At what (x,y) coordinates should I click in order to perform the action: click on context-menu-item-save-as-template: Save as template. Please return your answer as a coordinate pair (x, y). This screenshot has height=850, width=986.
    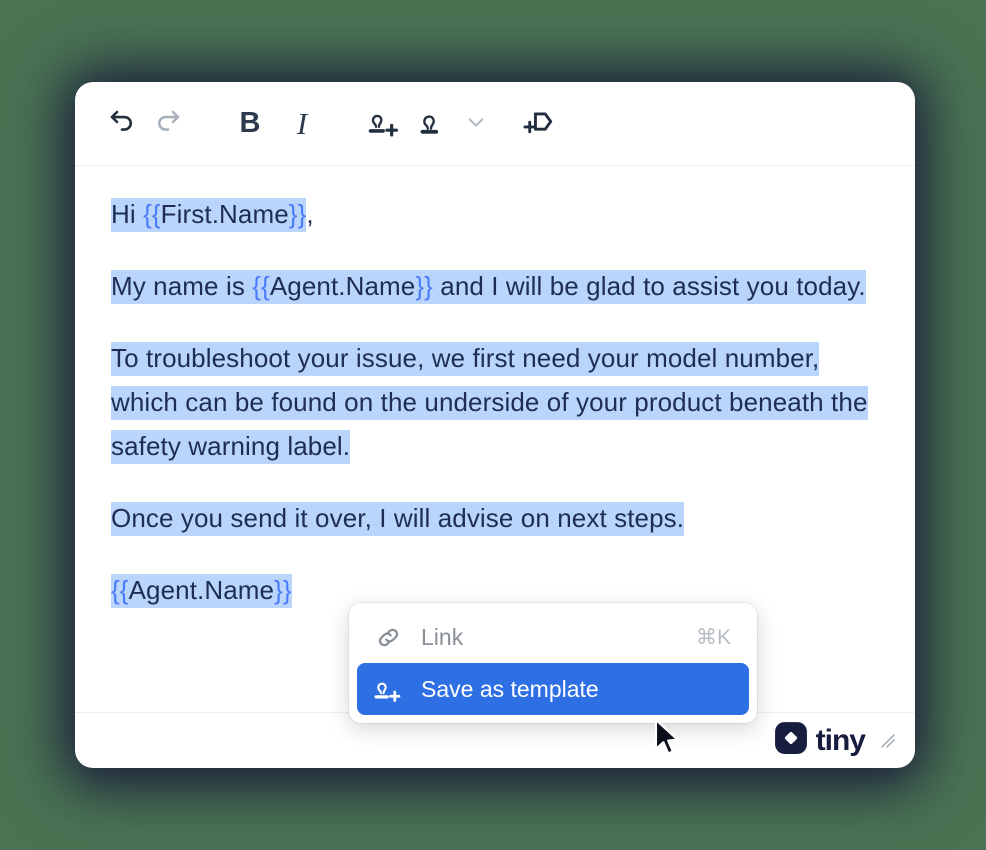
    Looking at the image, I should click on (553, 689).